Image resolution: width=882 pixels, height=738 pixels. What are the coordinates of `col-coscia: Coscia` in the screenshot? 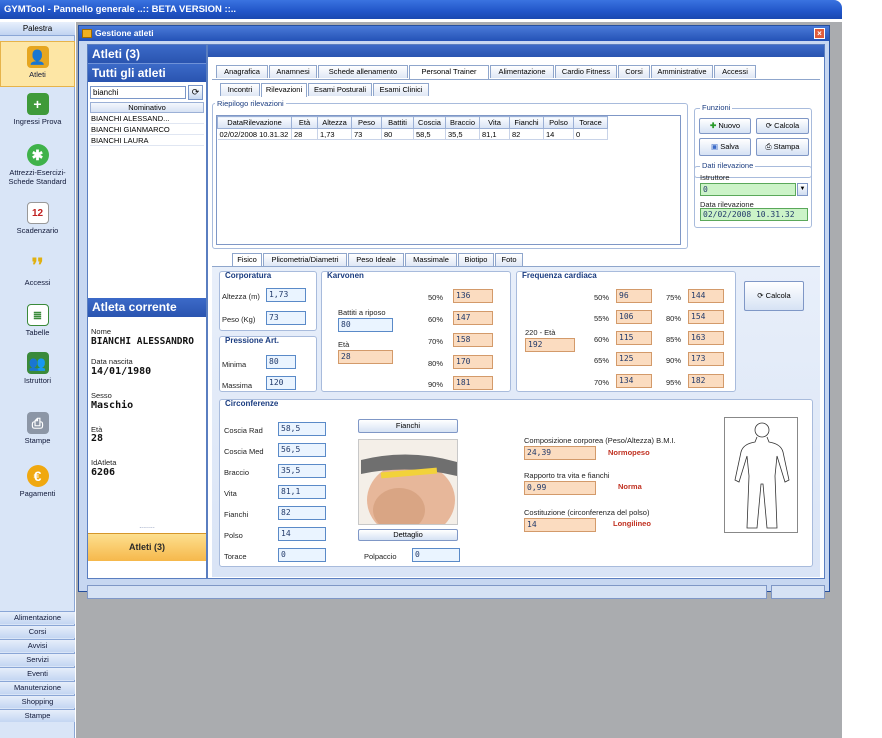 It's located at (429, 122).